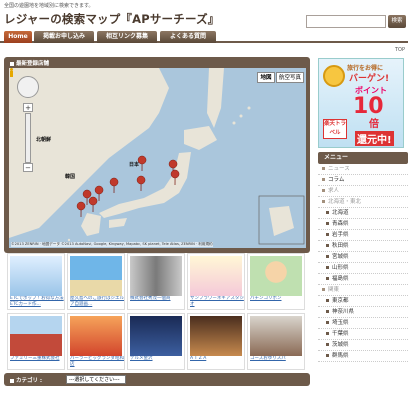  Describe the element at coordinates (363, 235) in the screenshot. I see `menu-item: 岩手県` at that location.